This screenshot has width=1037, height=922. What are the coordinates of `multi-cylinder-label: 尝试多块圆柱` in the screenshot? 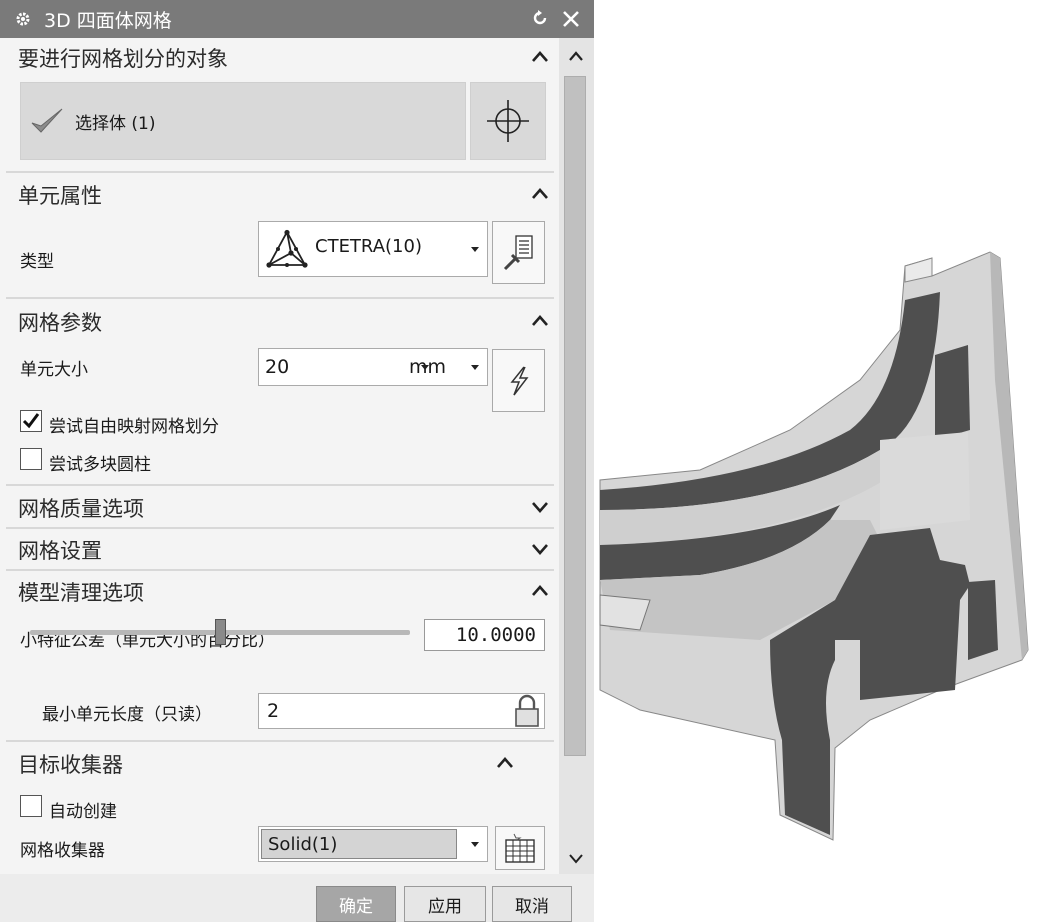 It's located at (100, 465).